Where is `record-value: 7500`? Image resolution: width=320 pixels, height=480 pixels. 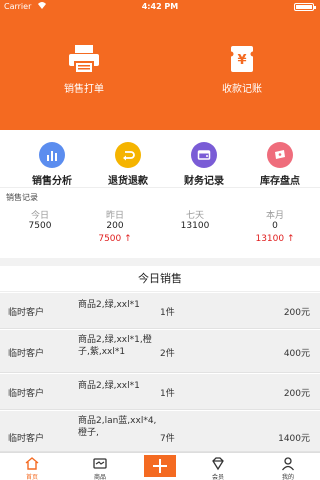
record-value: 7500 is located at coordinates (40, 226).